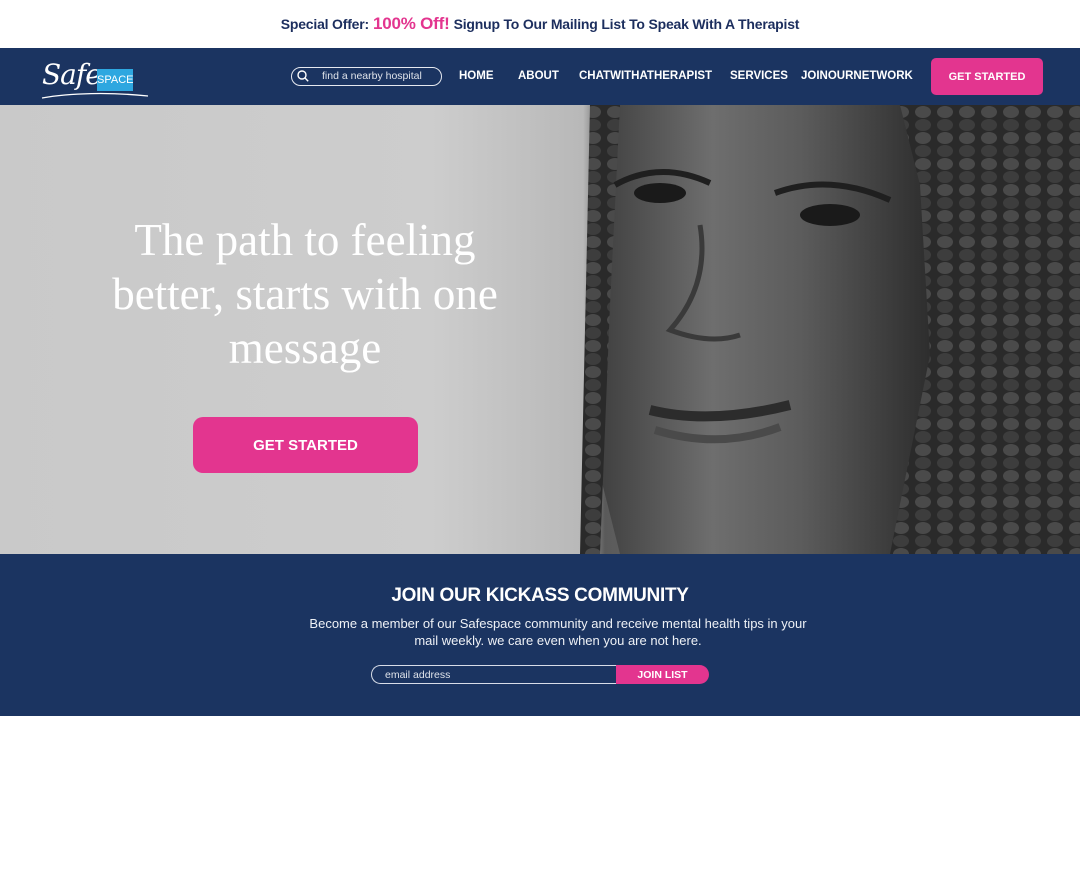 The image size is (1080, 876). What do you see at coordinates (324, 24) in the screenshot?
I see `promo-prefix: Special Offer:` at bounding box center [324, 24].